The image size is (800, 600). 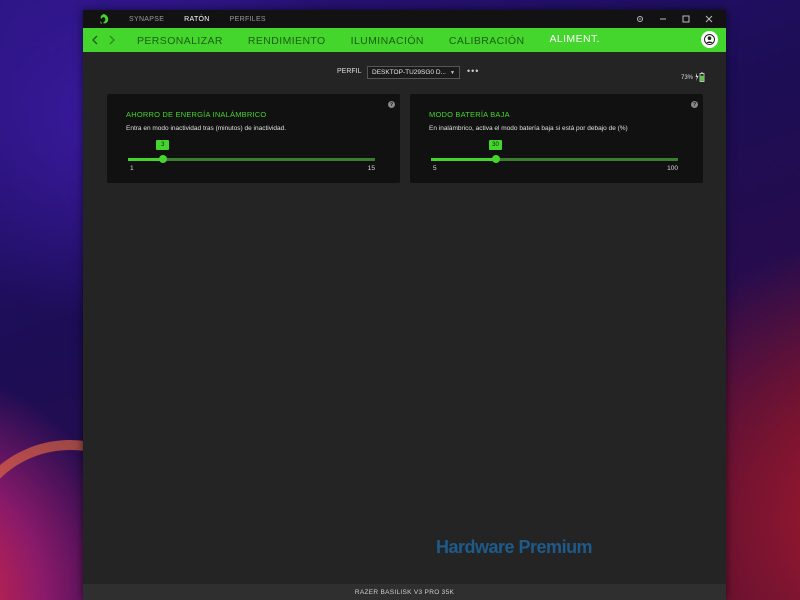 What do you see at coordinates (495, 145) in the screenshot?
I see `slider-value-badge: 30` at bounding box center [495, 145].